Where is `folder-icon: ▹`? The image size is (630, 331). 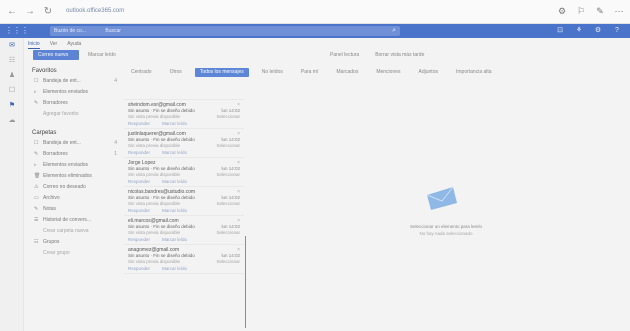 folder-icon: ▹ is located at coordinates (35, 165).